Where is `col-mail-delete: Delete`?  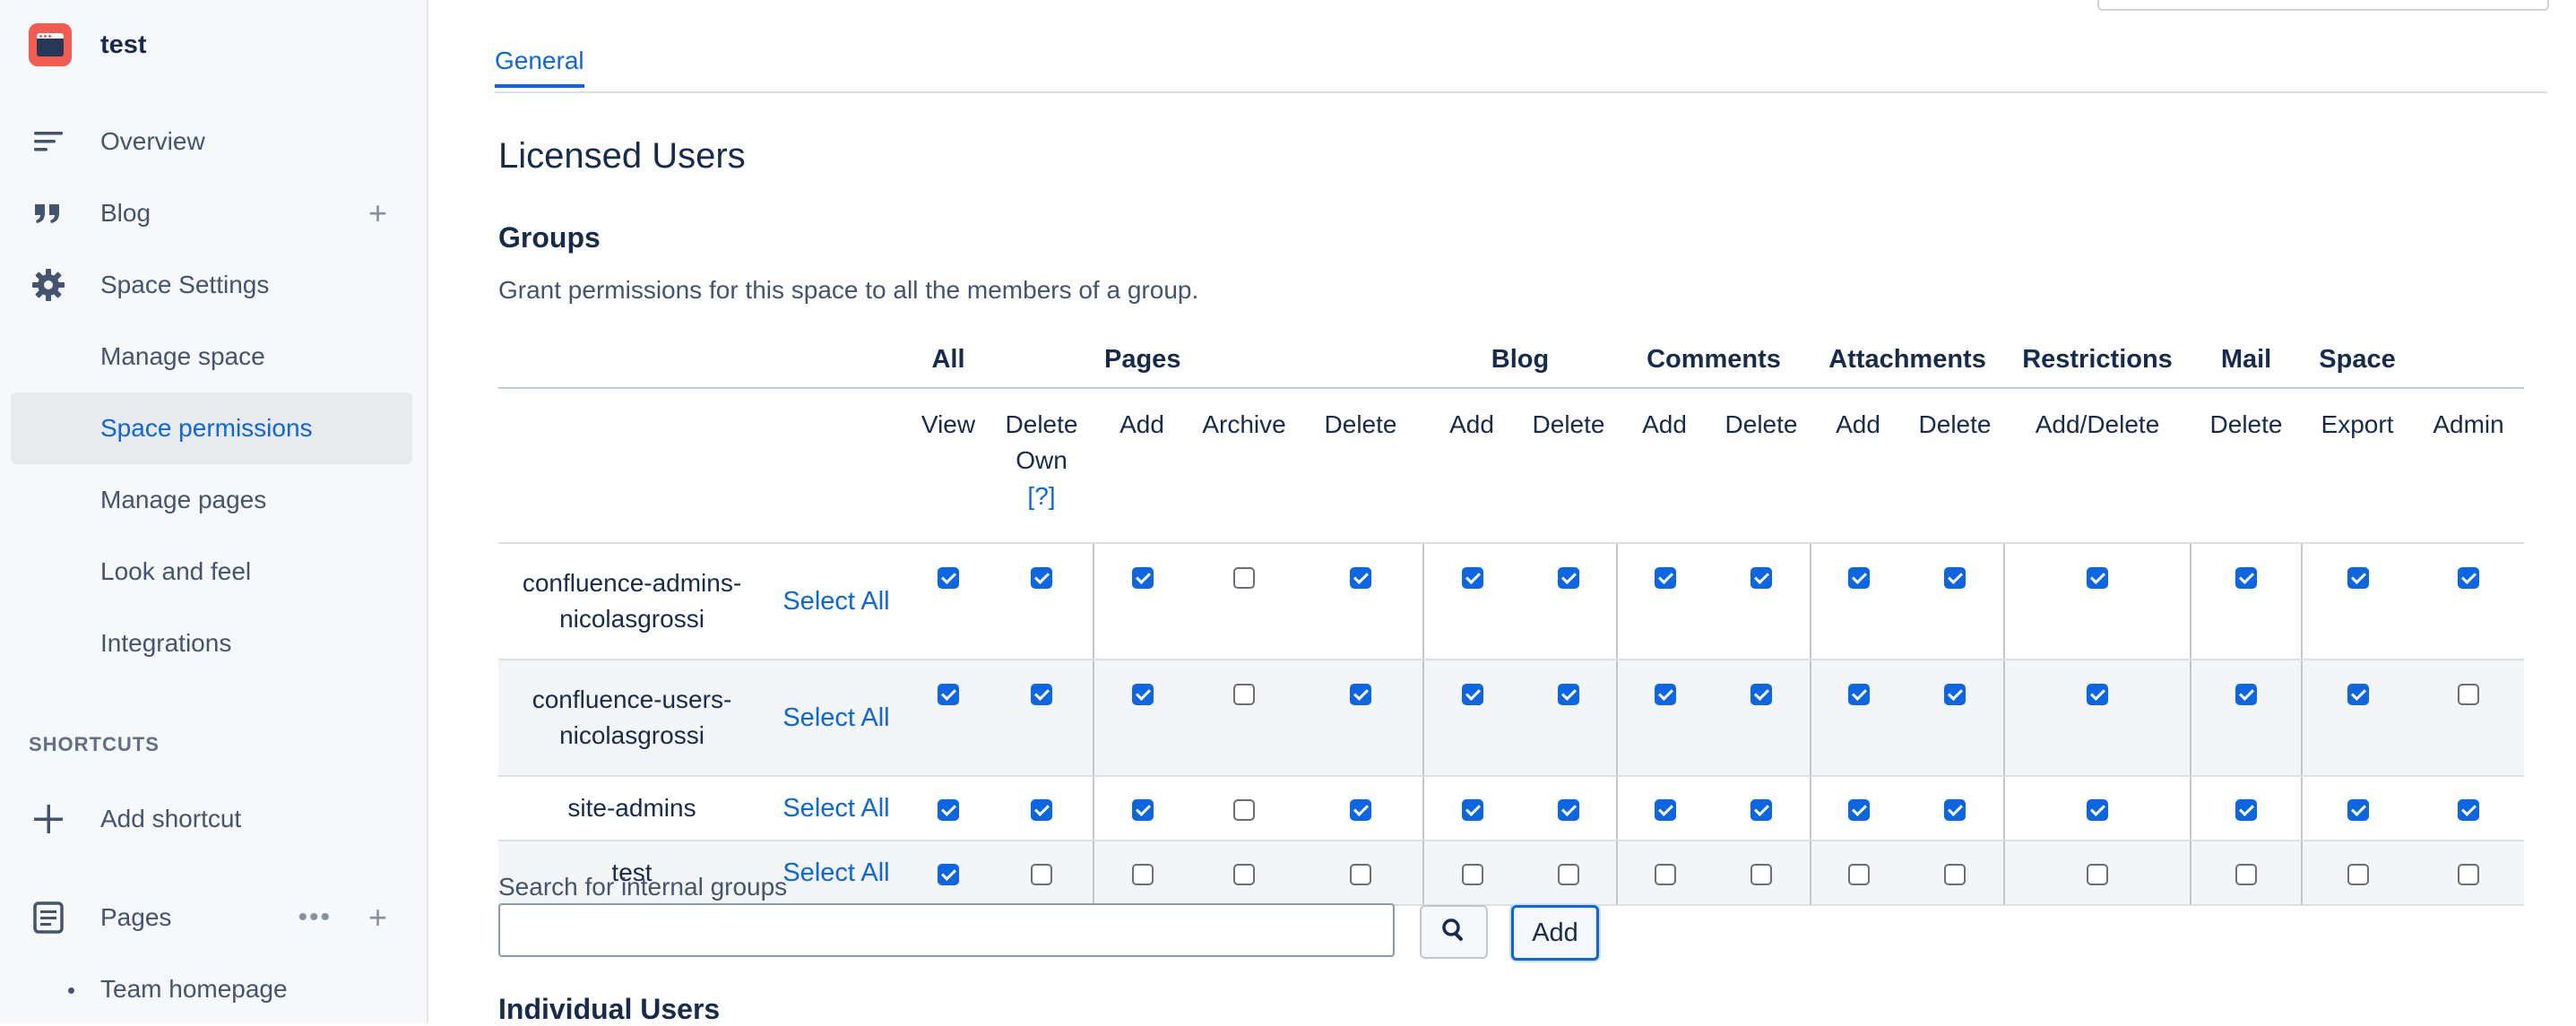
col-mail-delete: Delete is located at coordinates (2247, 466).